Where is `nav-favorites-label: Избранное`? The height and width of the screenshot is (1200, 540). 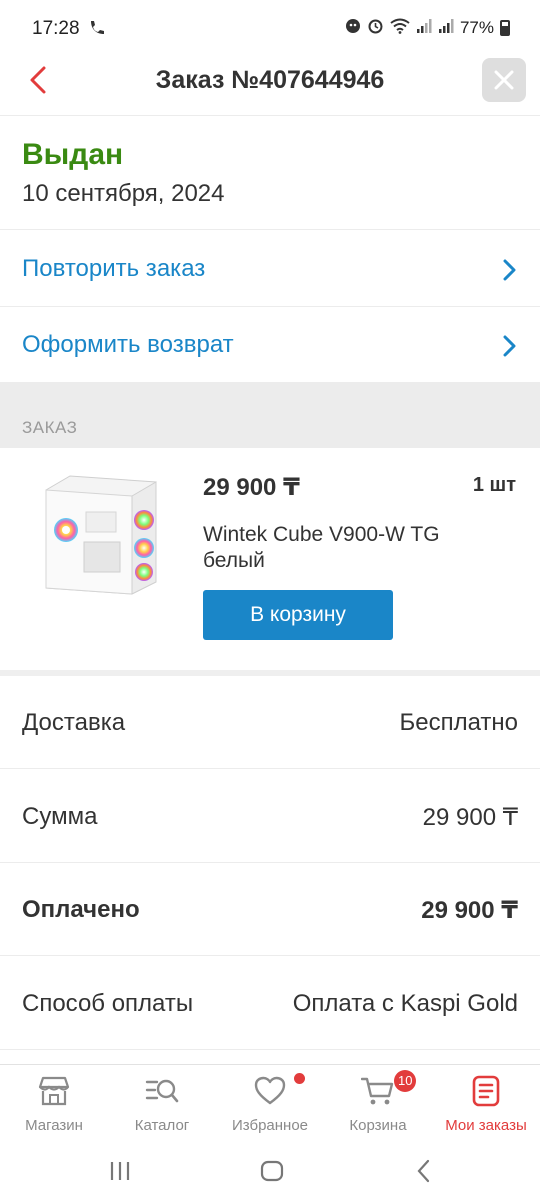
nav-favorites-label: Избранное is located at coordinates (270, 1125).